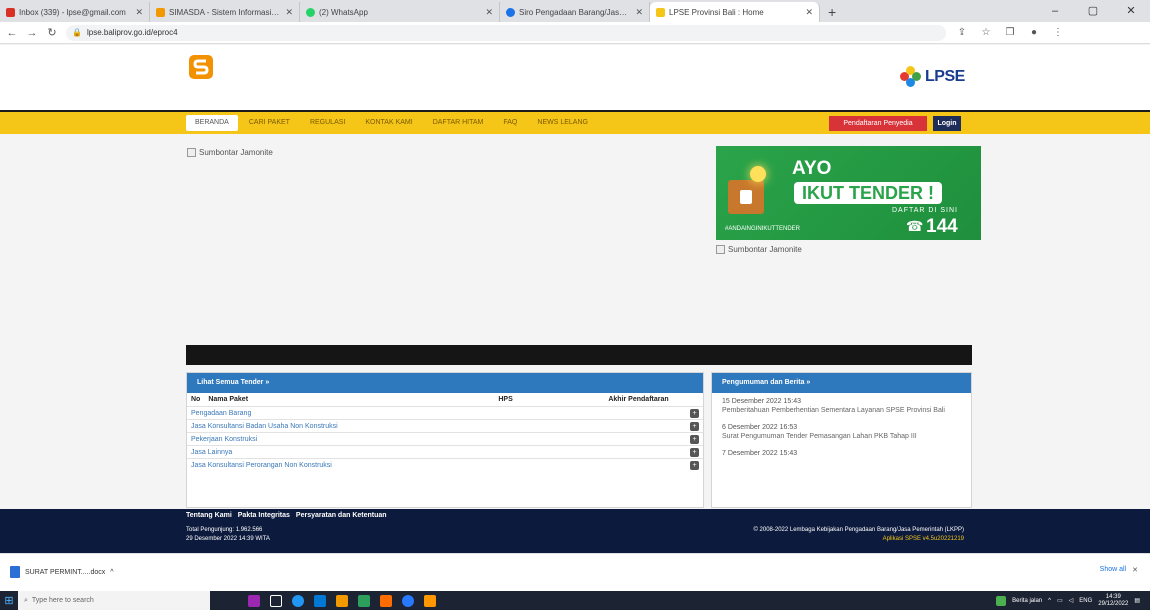  Describe the element at coordinates (209, 515) in the screenshot. I see `footer-link-tentang: Tentang Kami` at that location.